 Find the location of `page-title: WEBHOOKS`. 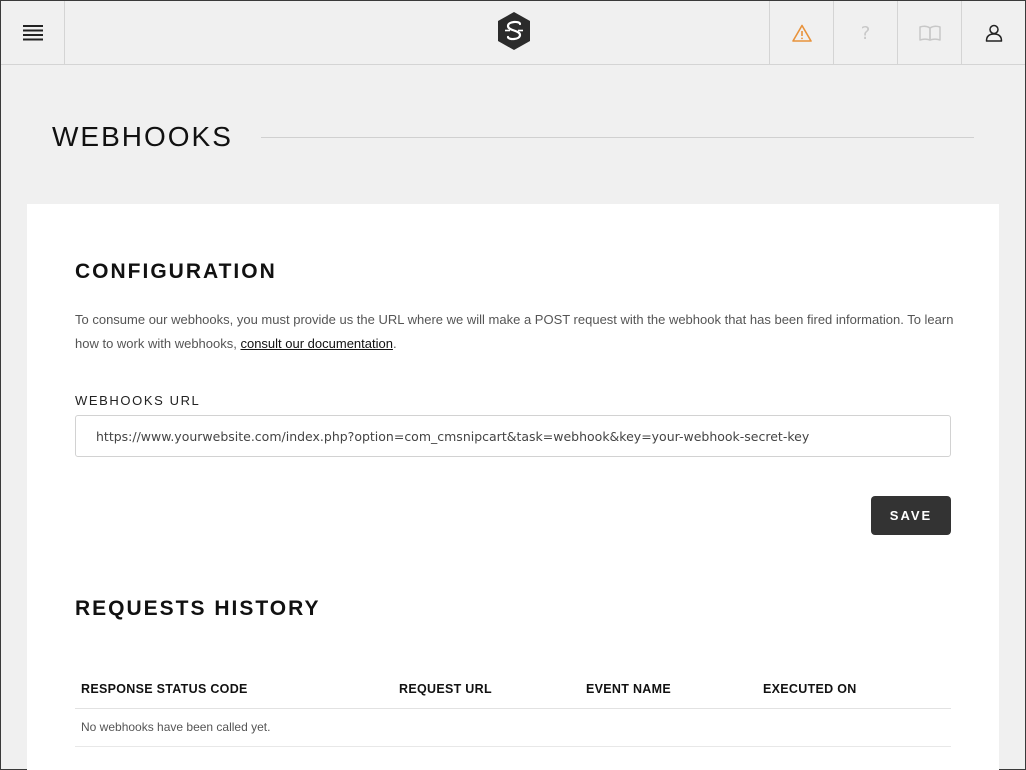

page-title: WEBHOOKS is located at coordinates (142, 136).